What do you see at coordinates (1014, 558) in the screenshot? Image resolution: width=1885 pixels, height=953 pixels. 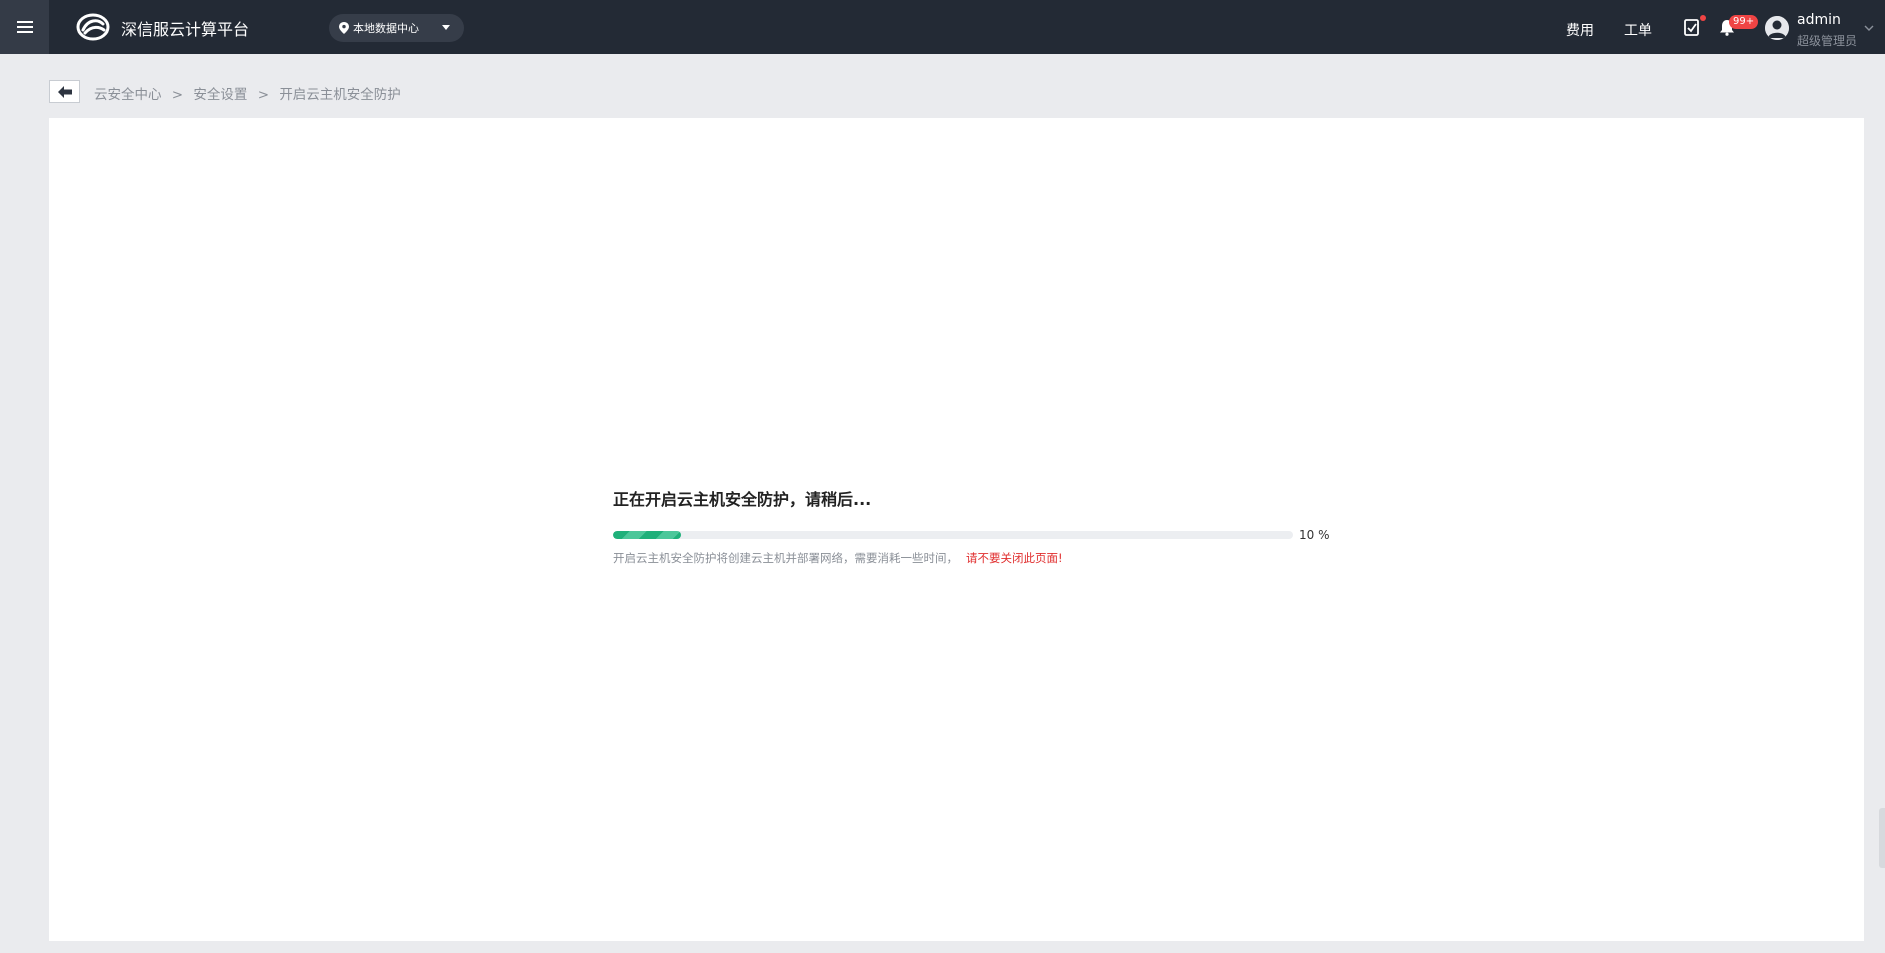 I see `progress-warning: 请不要关闭此页面!` at bounding box center [1014, 558].